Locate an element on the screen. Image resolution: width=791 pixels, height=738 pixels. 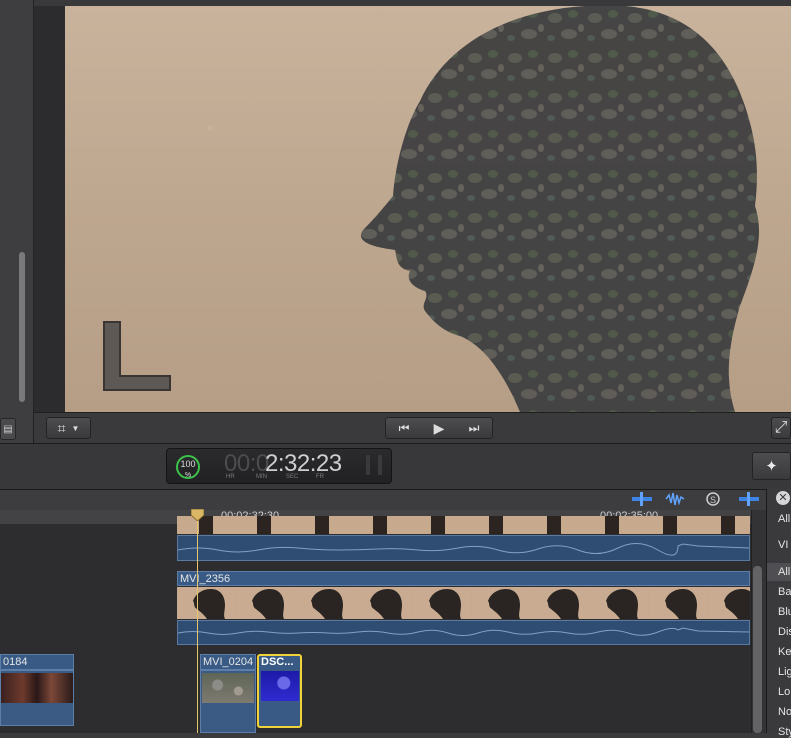
browser-item-keying: Ke is located at coordinates (784, 652).